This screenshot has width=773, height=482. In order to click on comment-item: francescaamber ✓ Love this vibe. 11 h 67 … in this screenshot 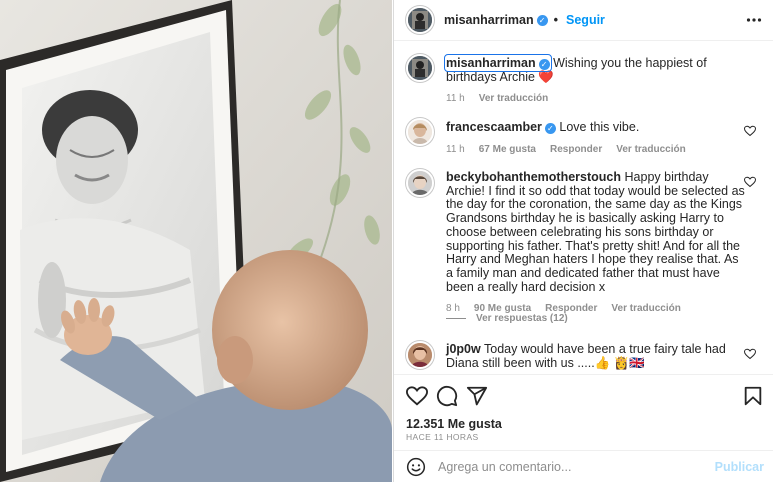, I will do `click(584, 137)`.